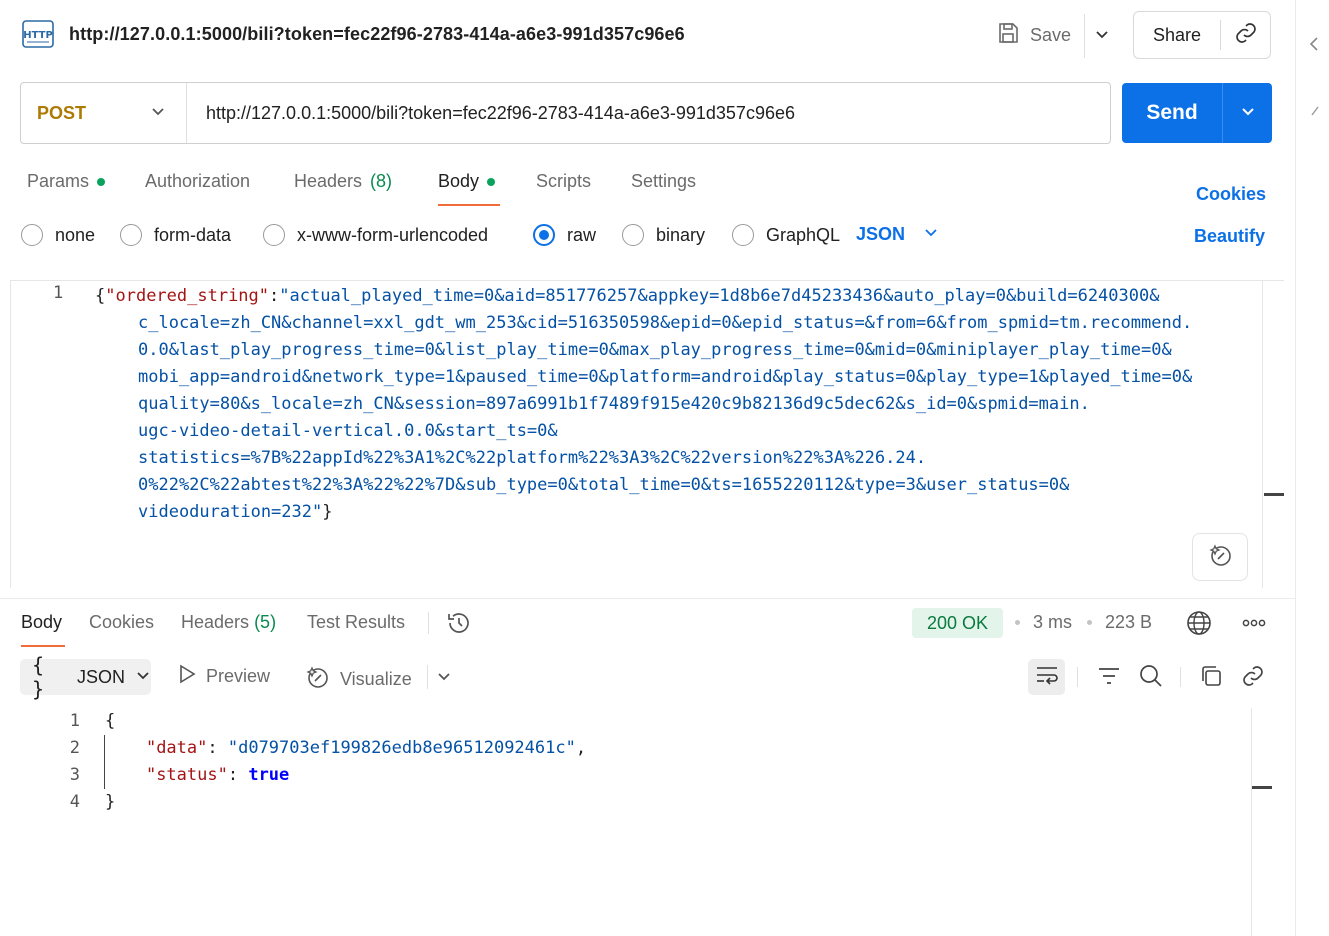 The image size is (1329, 936). Describe the element at coordinates (803, 234) in the screenshot. I see `radio-graphql-label: GraphQL` at that location.